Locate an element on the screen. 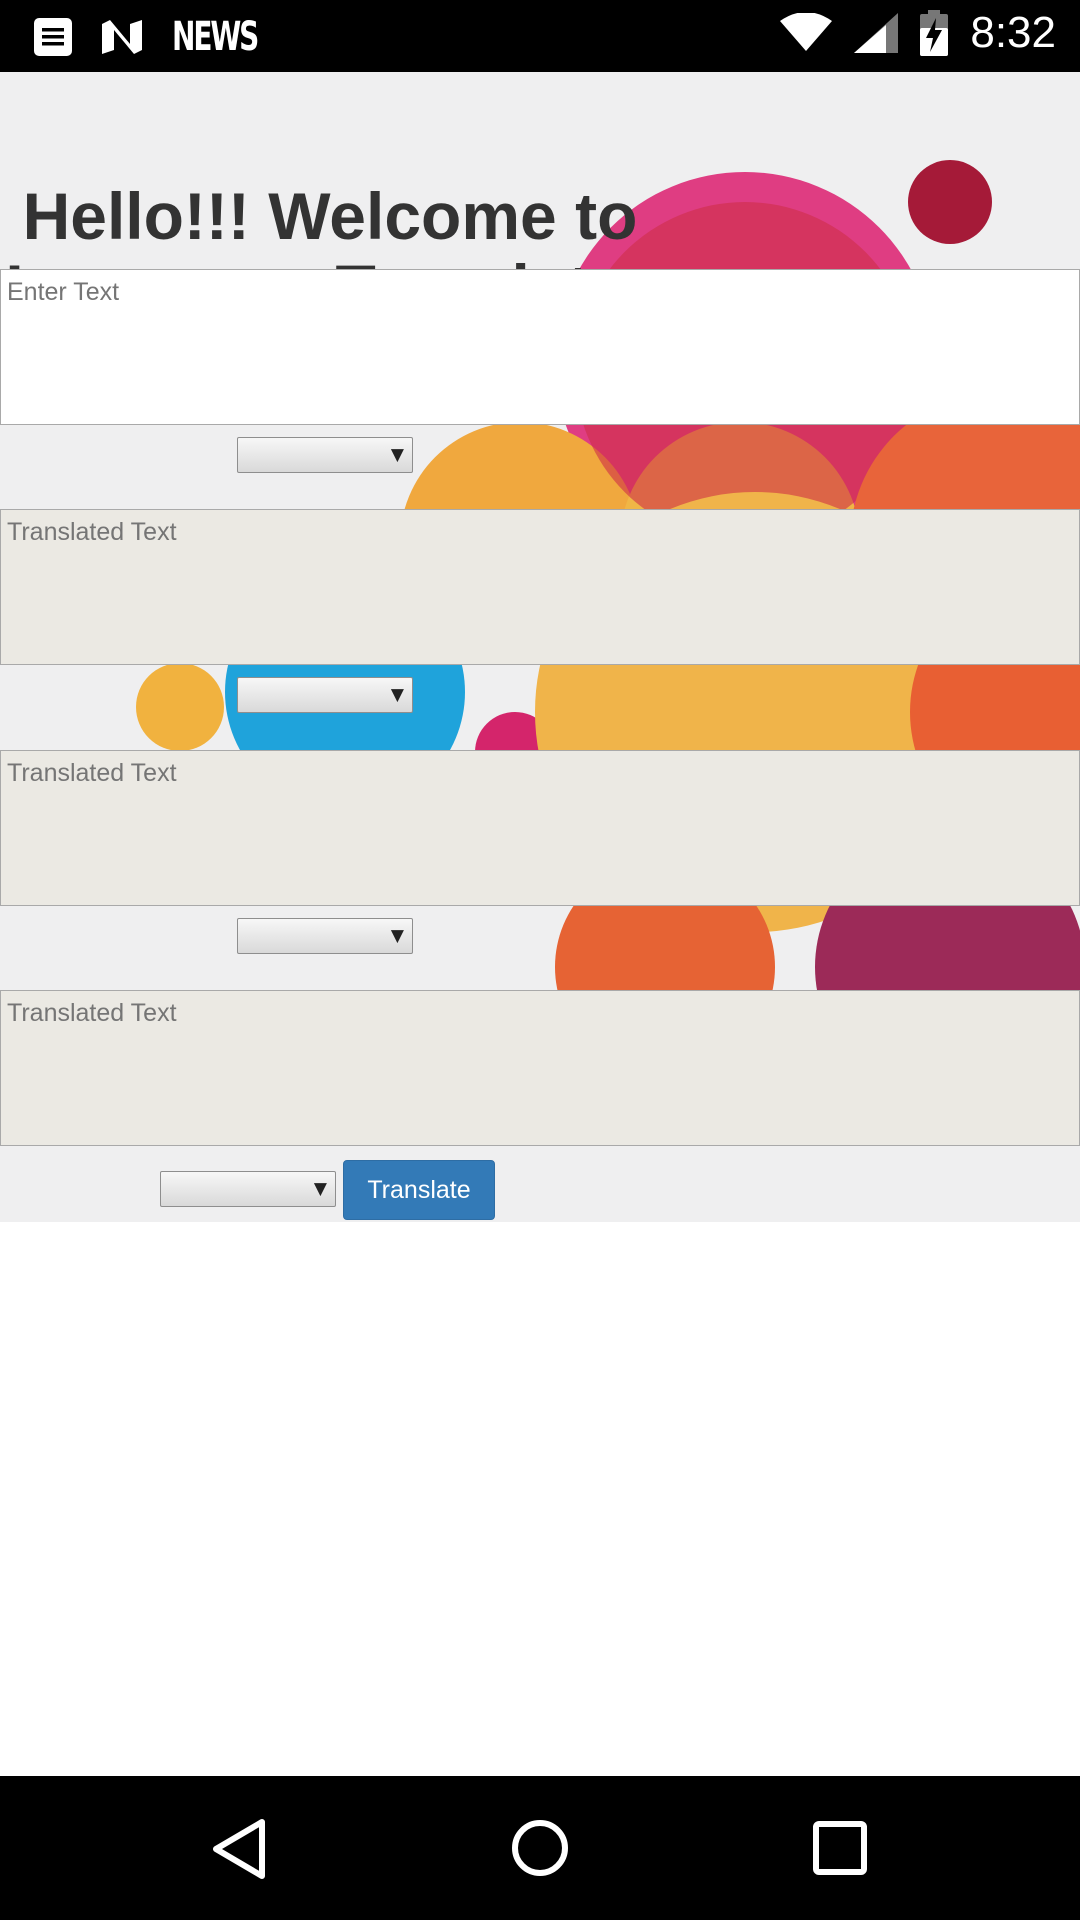 The width and height of the screenshot is (1080, 1920). title-line-1: Hello!!! Welcome to is located at coordinates (330, 216).